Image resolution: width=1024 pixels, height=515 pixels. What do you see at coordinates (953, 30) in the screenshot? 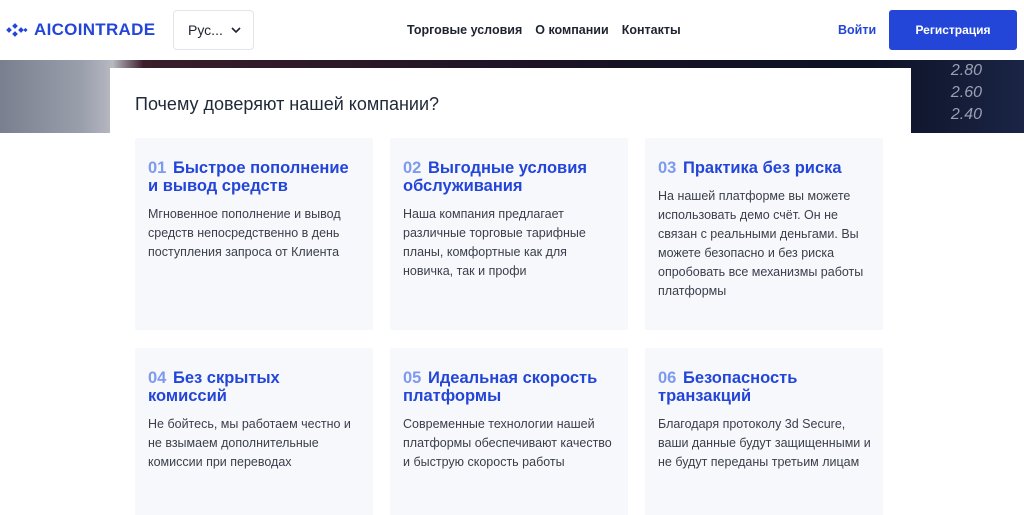
I see `register-button: Регистрация` at bounding box center [953, 30].